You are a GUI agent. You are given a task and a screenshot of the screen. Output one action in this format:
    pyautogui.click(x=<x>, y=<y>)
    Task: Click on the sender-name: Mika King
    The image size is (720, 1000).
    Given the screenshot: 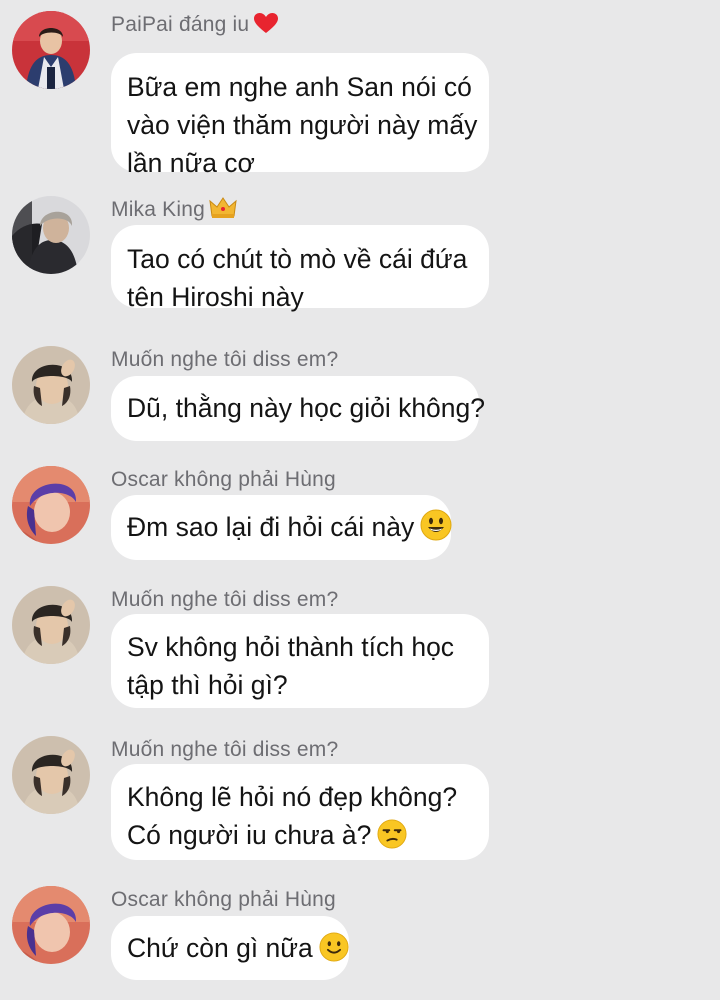 What is the action you would take?
    pyautogui.click(x=174, y=211)
    